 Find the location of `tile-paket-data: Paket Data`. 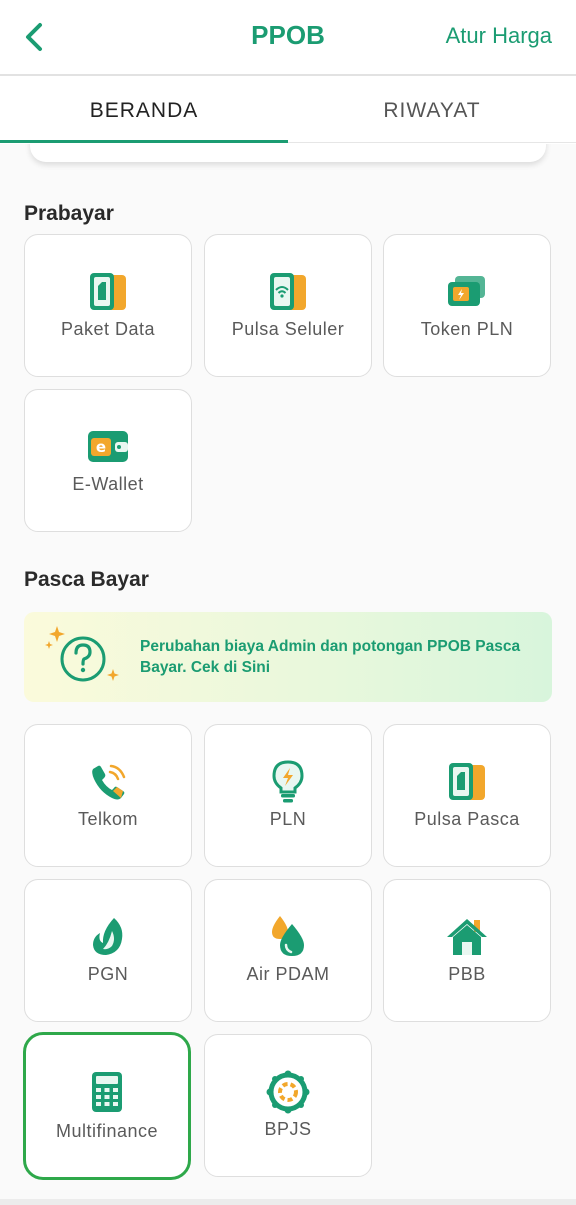

tile-paket-data: Paket Data is located at coordinates (108, 305).